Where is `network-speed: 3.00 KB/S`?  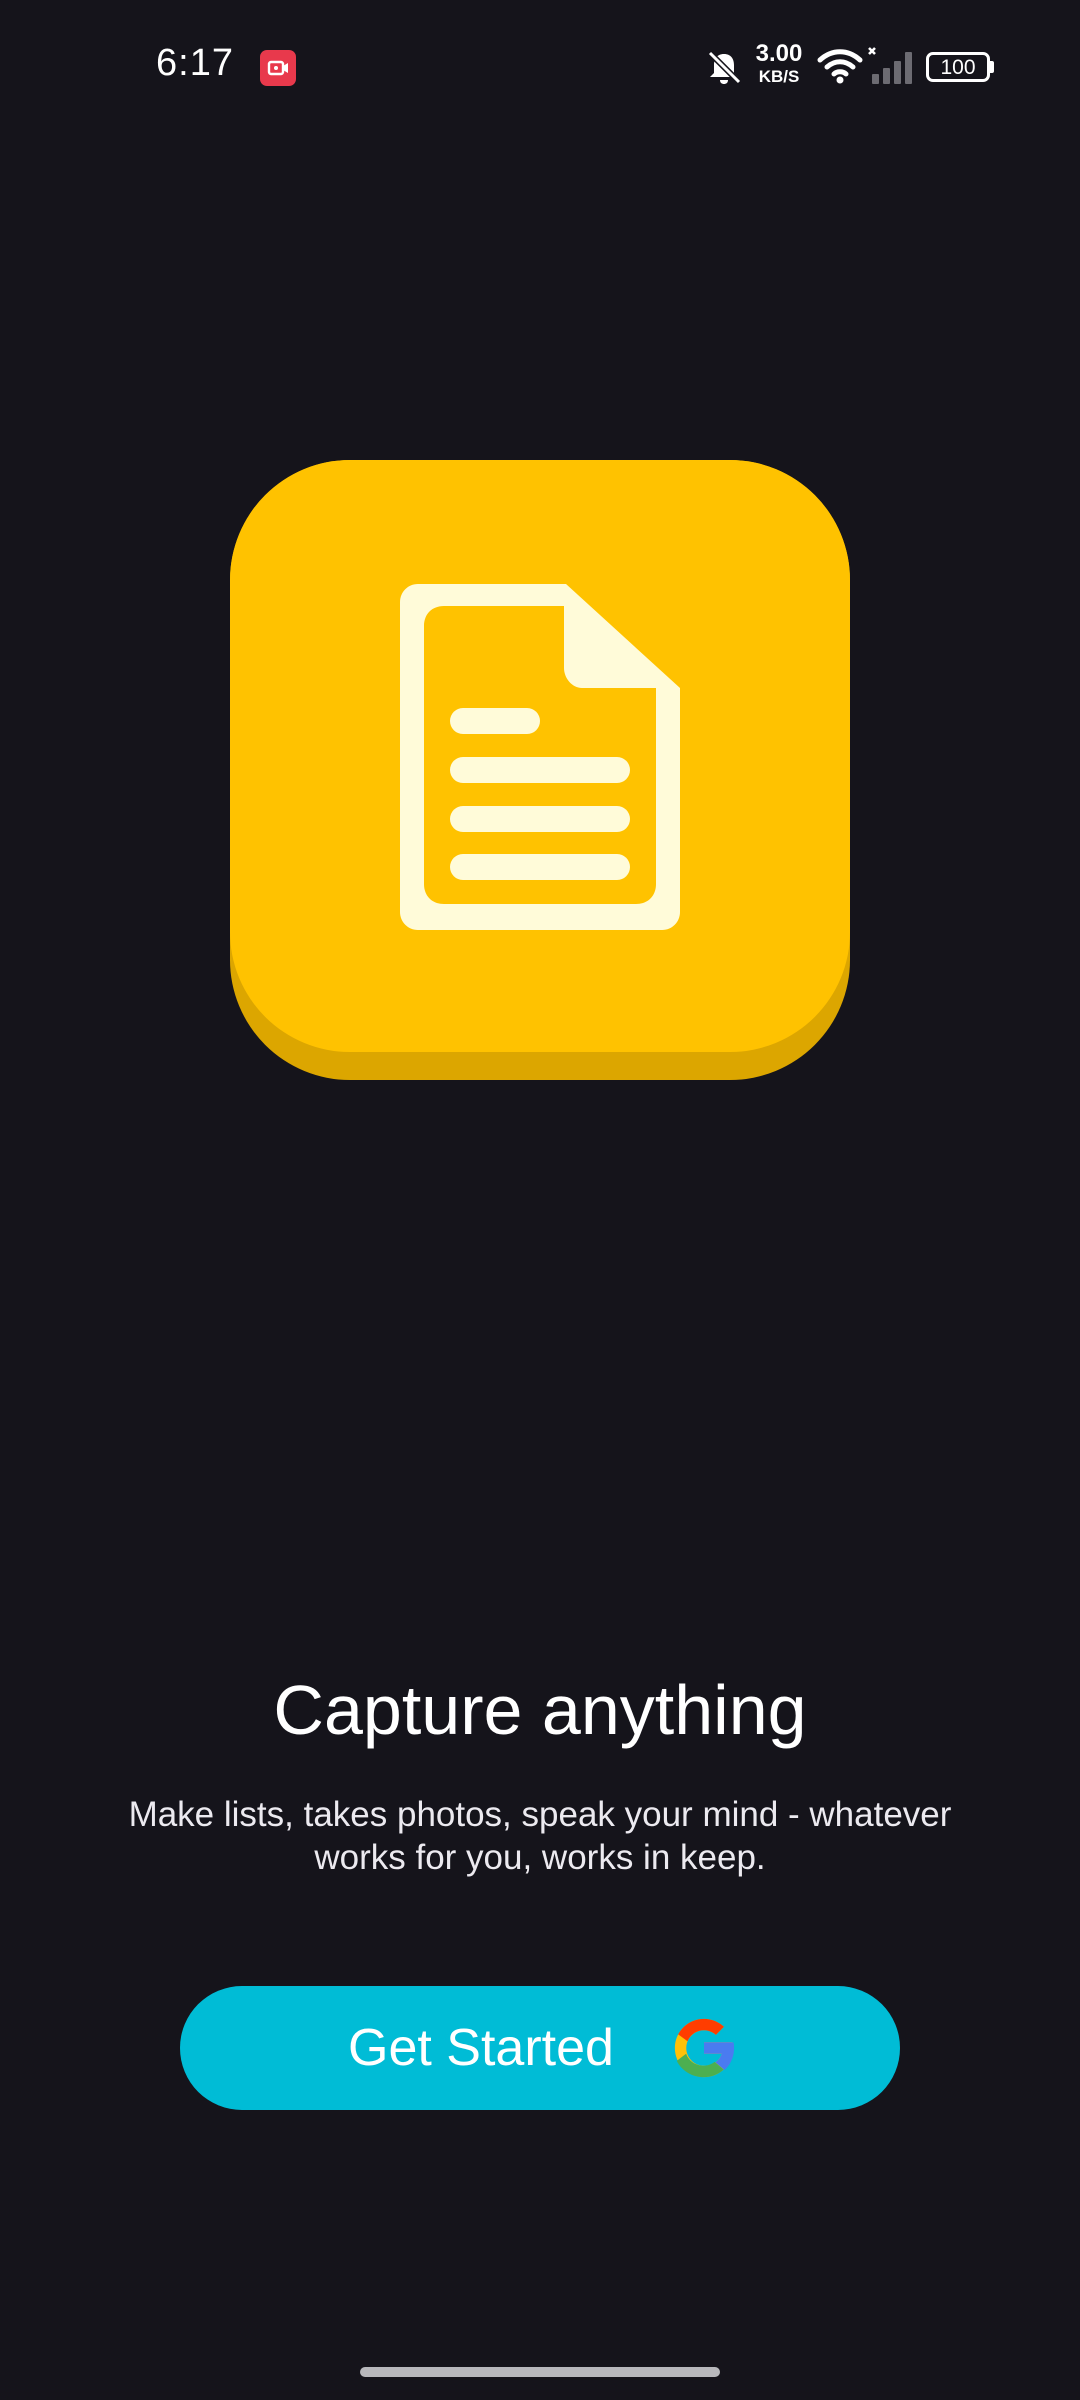
network-speed: 3.00 KB/S is located at coordinates (779, 63).